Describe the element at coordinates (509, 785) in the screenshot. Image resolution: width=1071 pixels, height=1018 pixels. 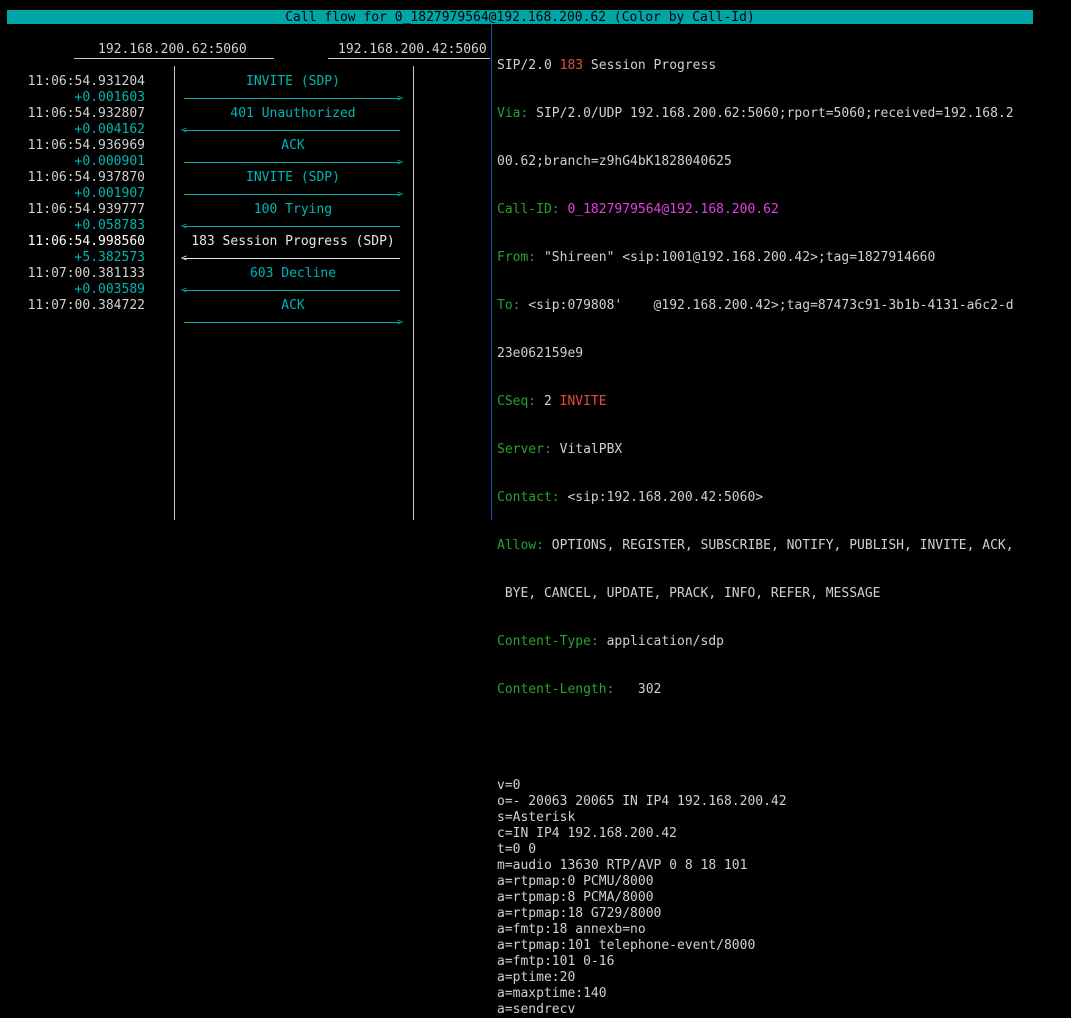
I see `sdp-line: v=0` at that location.